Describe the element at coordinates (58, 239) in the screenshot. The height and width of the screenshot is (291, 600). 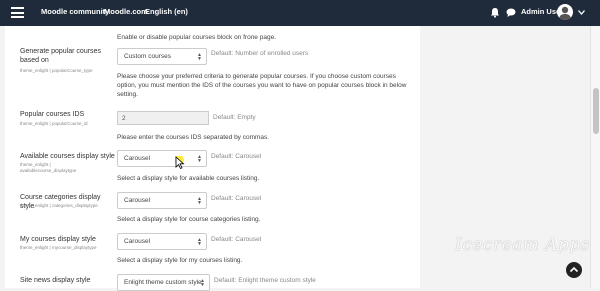
I see `my-courses-style-label: My courses display style` at that location.